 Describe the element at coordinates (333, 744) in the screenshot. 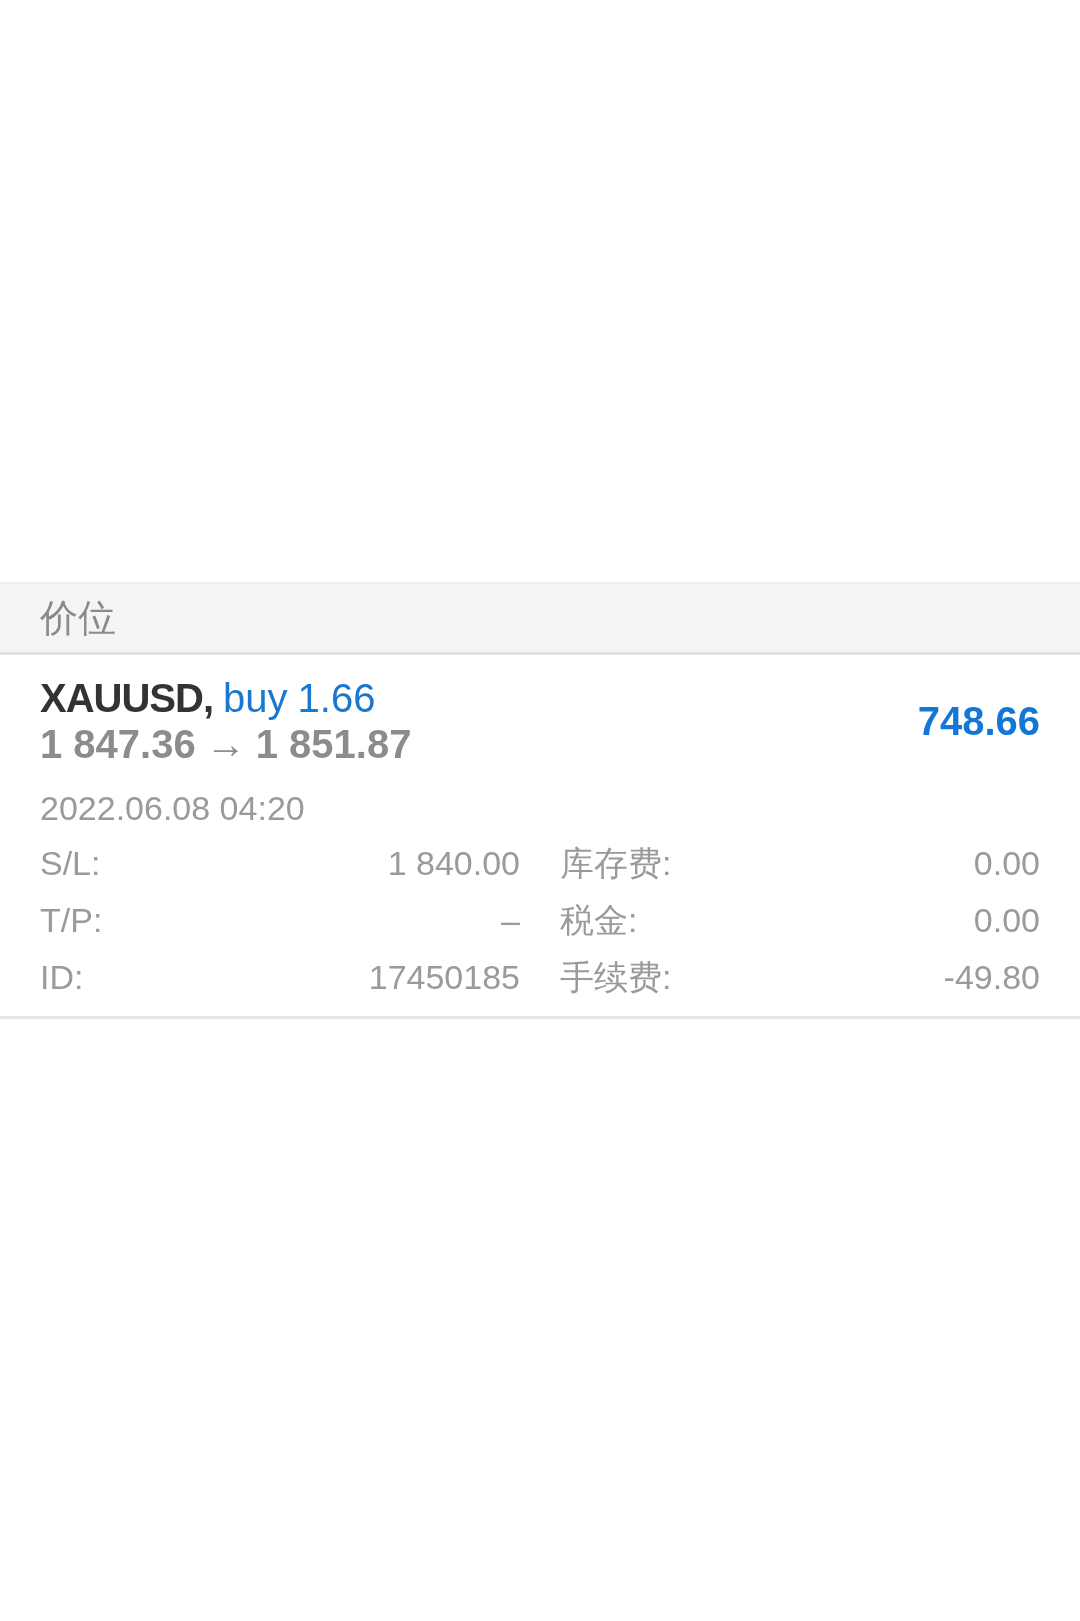

I see `current-price: 1 851.87` at that location.